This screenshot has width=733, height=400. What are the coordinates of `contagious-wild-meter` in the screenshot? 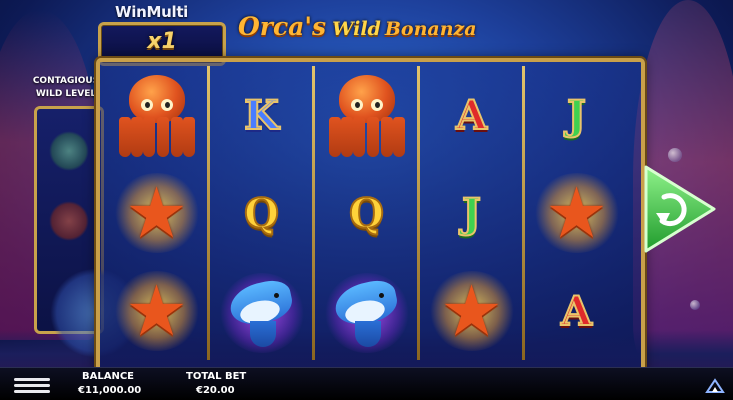 It's located at (87, 231).